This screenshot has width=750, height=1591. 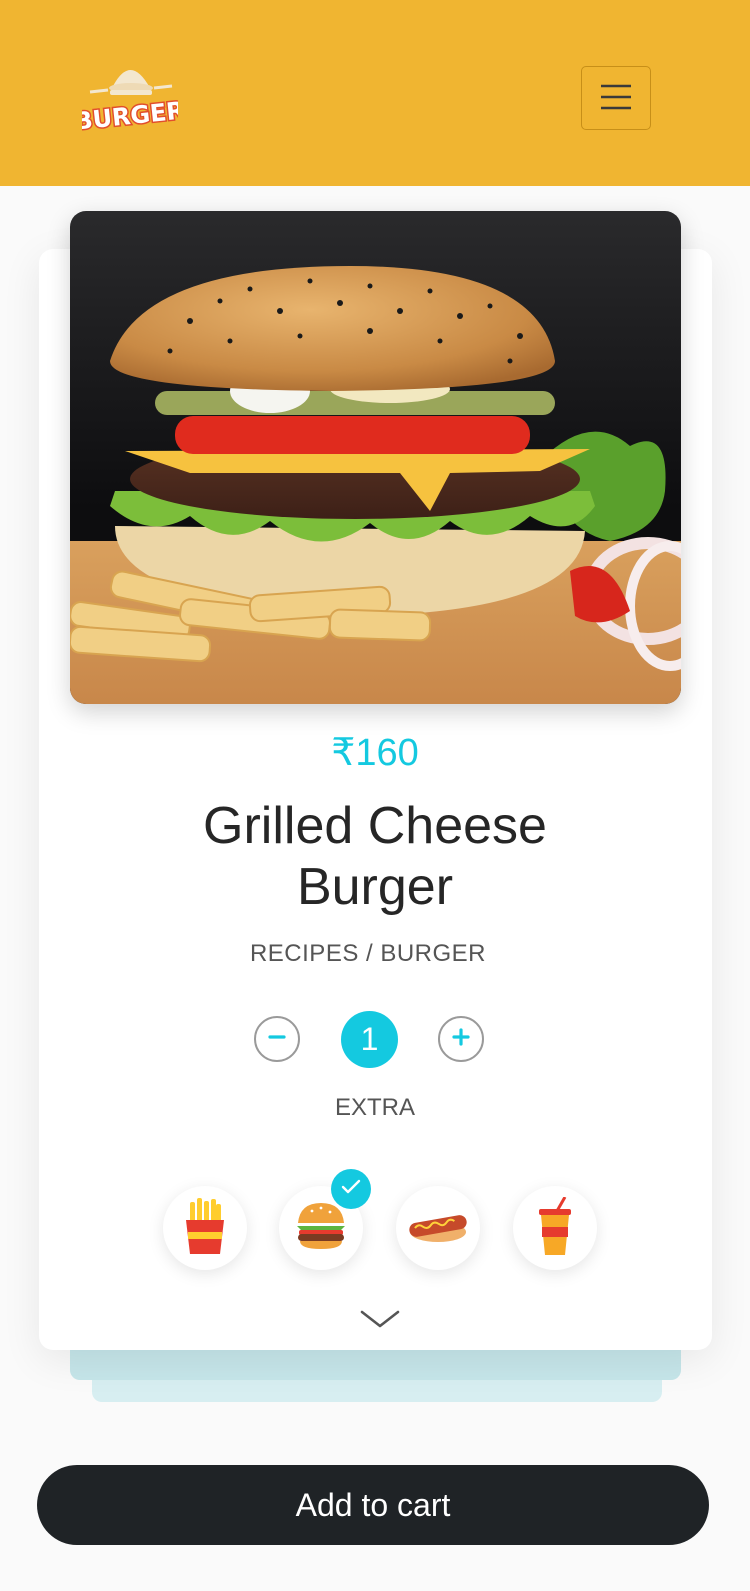 I want to click on extras-label: EXTRA, so click(x=374, y=1107).